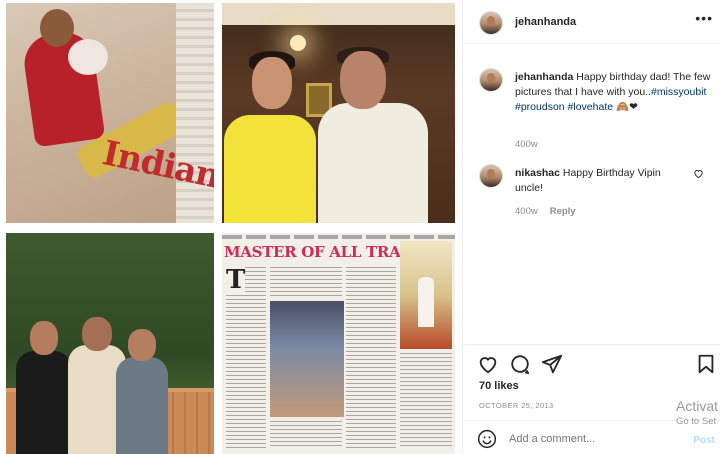  Describe the element at coordinates (499, 386) in the screenshot. I see `likes-count: 70 likes` at that location.